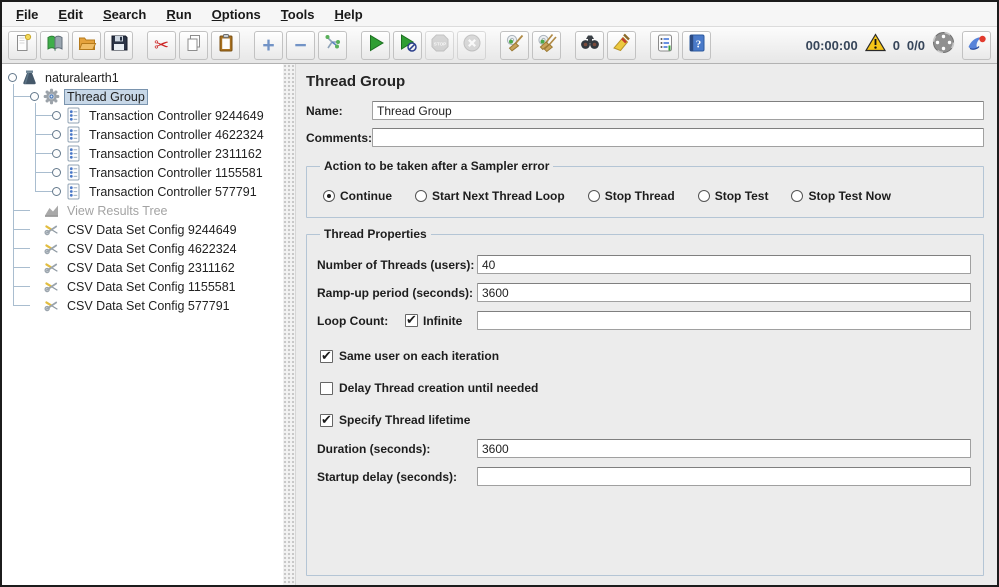 This screenshot has width=999, height=587. What do you see at coordinates (589, 45) in the screenshot?
I see `search-button` at bounding box center [589, 45].